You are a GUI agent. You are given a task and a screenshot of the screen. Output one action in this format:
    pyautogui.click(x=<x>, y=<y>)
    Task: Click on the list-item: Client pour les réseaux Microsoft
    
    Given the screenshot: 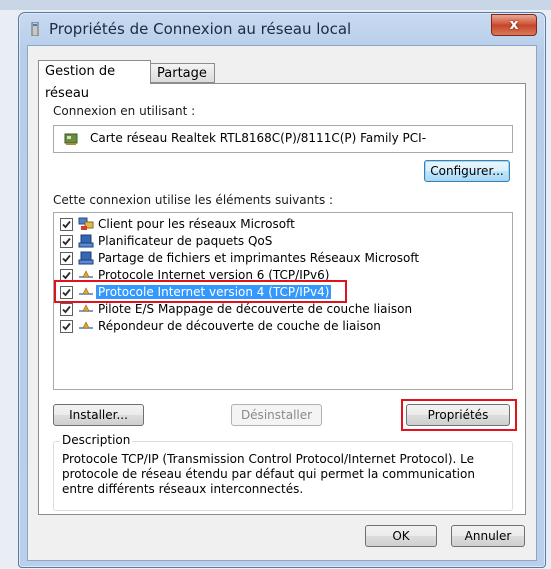 What is the action you would take?
    pyautogui.click(x=282, y=224)
    